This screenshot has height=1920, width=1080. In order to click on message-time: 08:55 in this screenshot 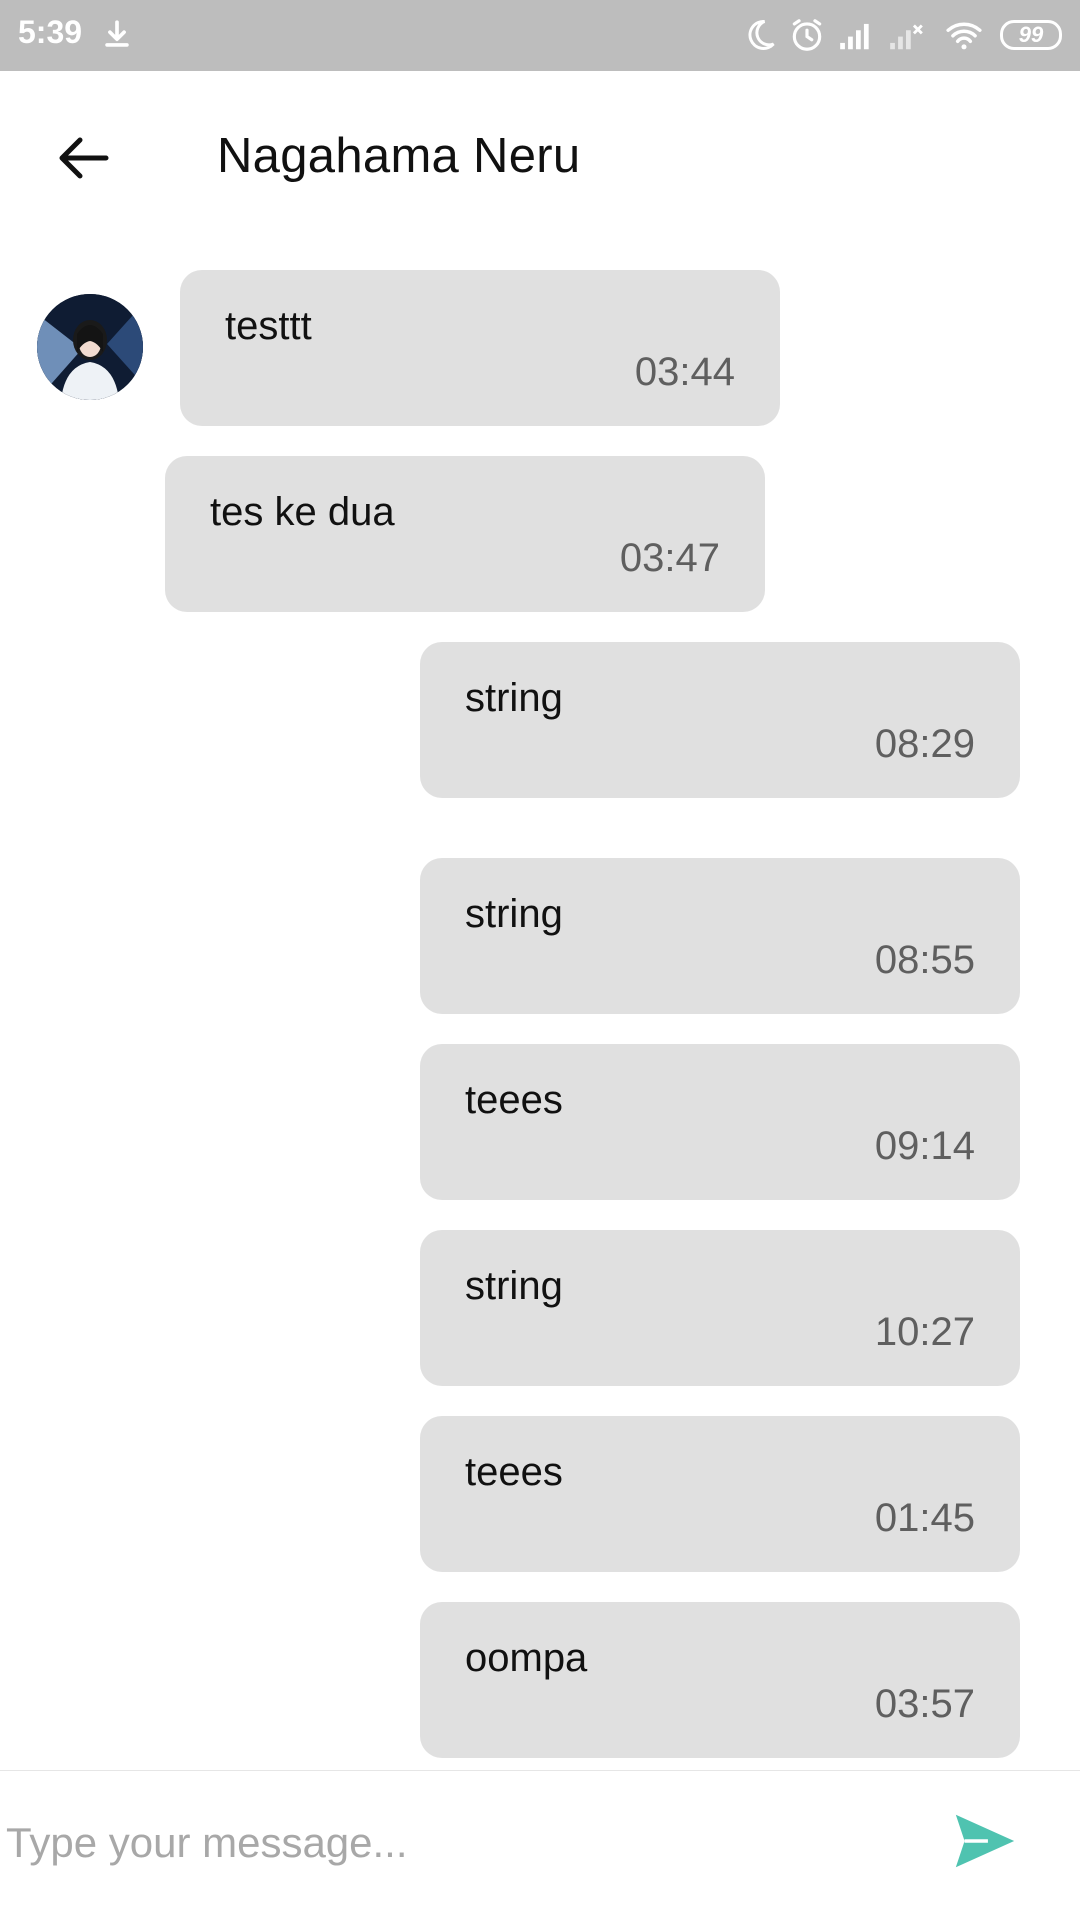, I will do `click(924, 960)`.